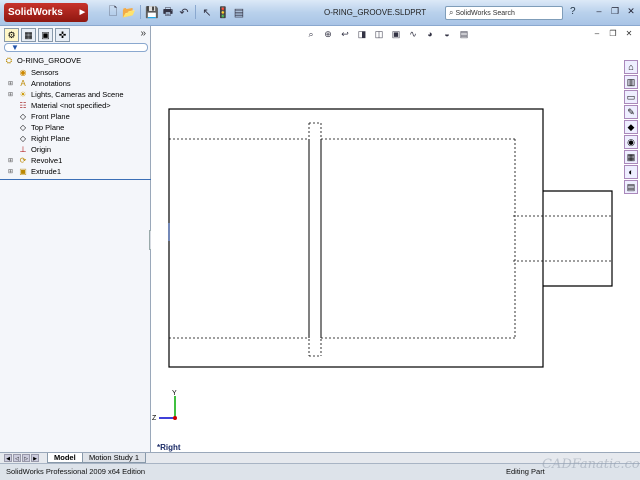 The image size is (640, 480). What do you see at coordinates (345, 34) in the screenshot?
I see `previous-view-icon: ↩` at bounding box center [345, 34].